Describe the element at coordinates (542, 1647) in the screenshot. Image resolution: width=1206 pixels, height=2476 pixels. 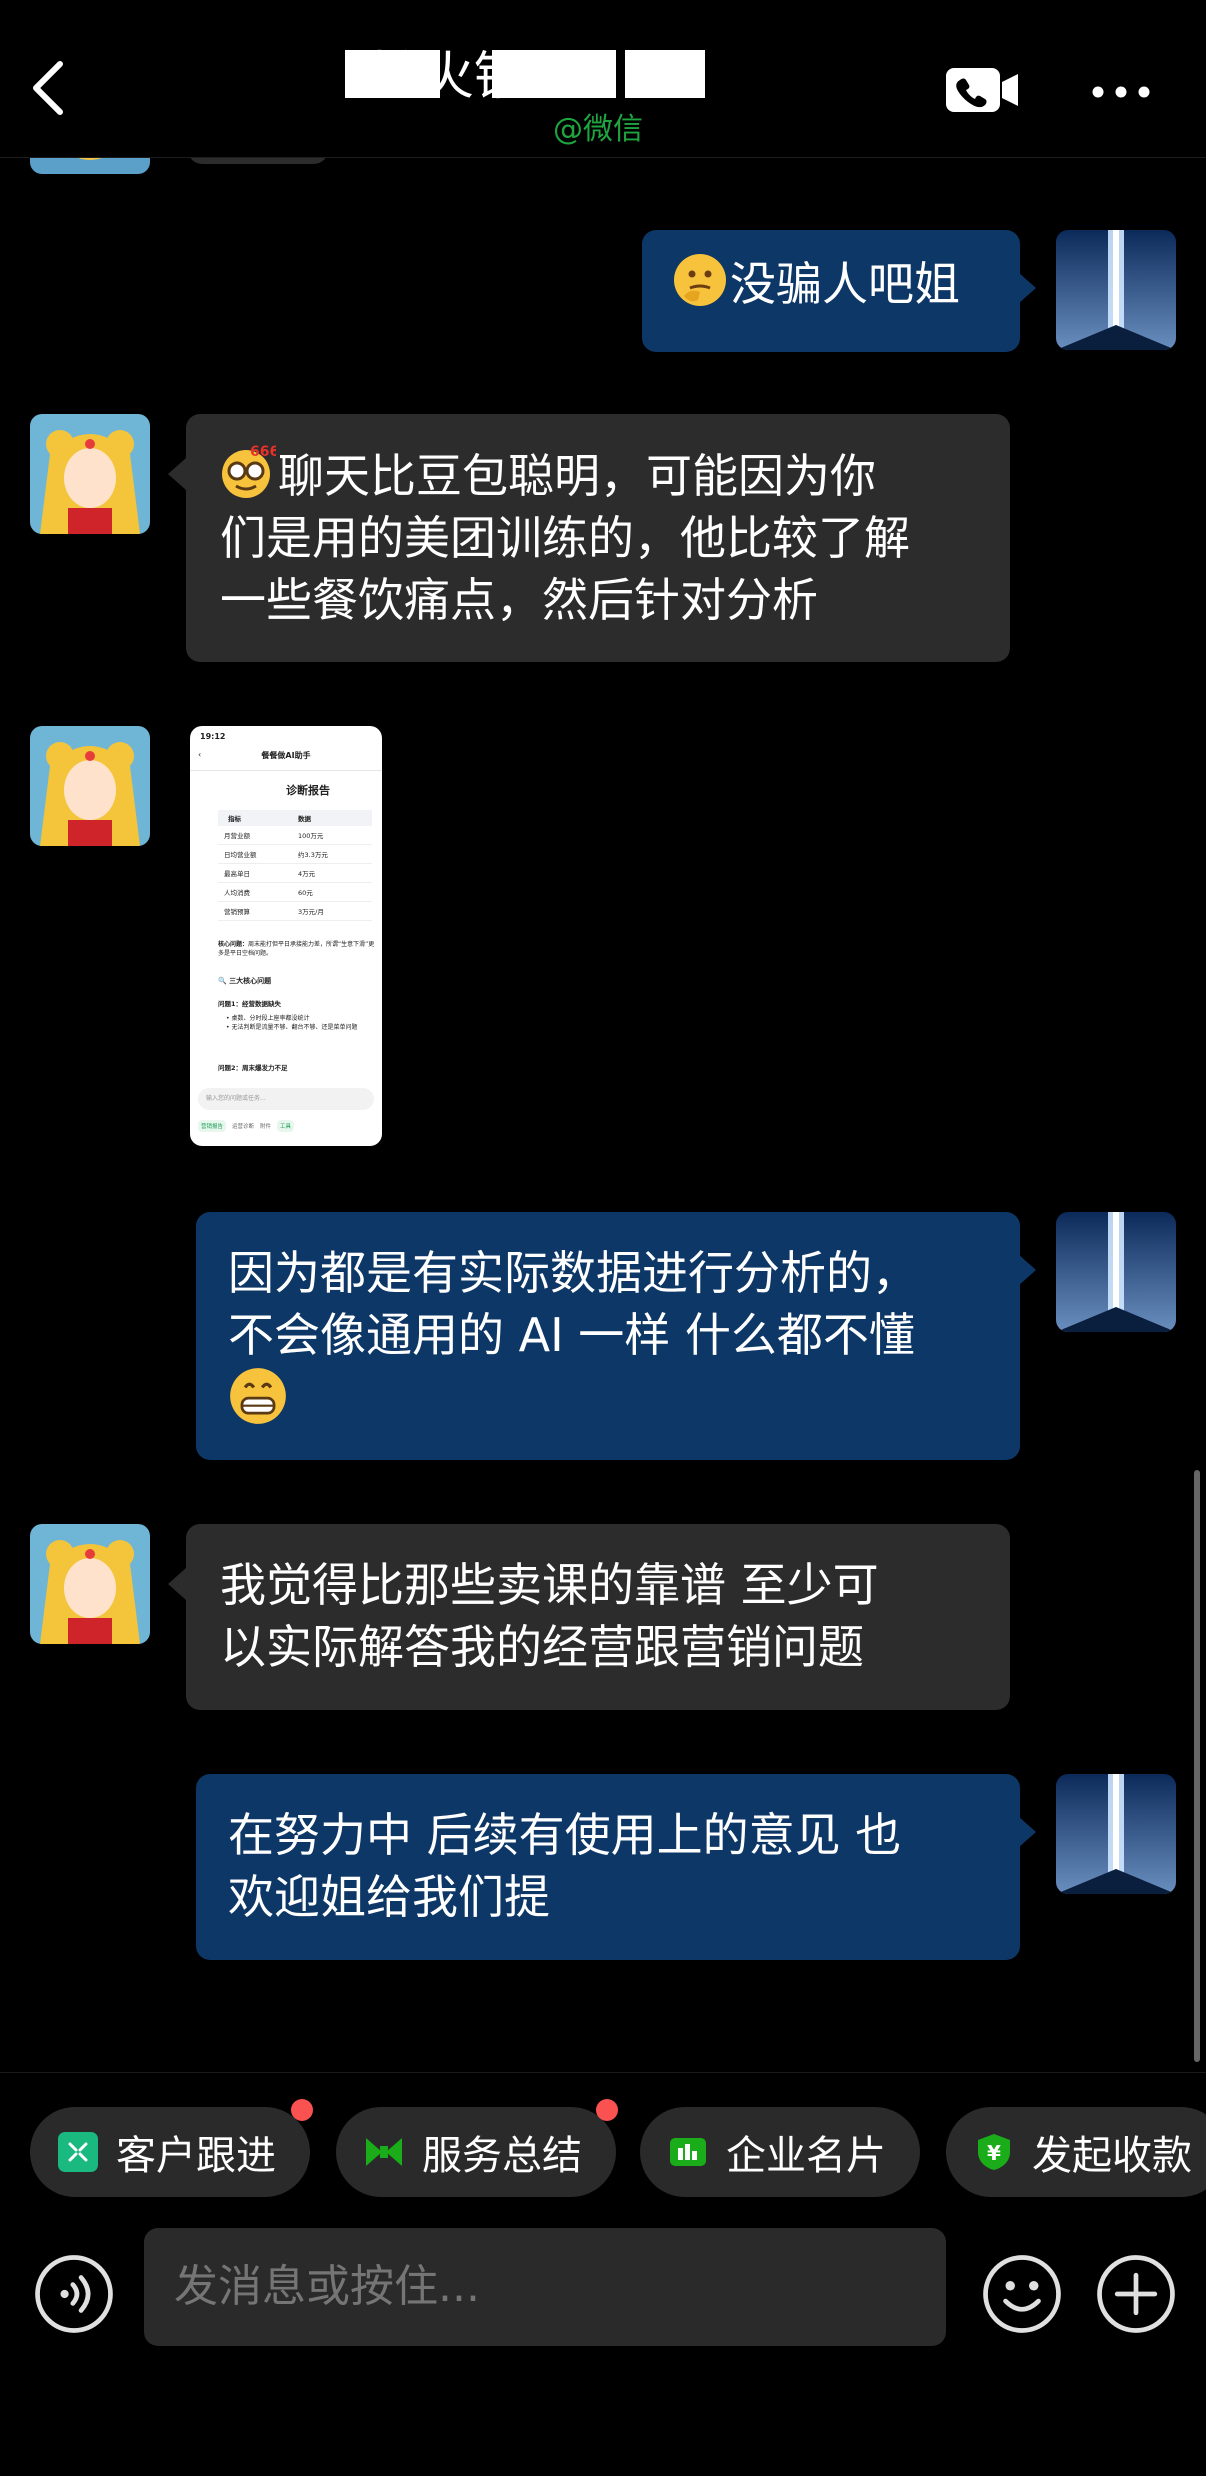
I see `message-line: 以实际解答我的经营跟营销问题` at that location.